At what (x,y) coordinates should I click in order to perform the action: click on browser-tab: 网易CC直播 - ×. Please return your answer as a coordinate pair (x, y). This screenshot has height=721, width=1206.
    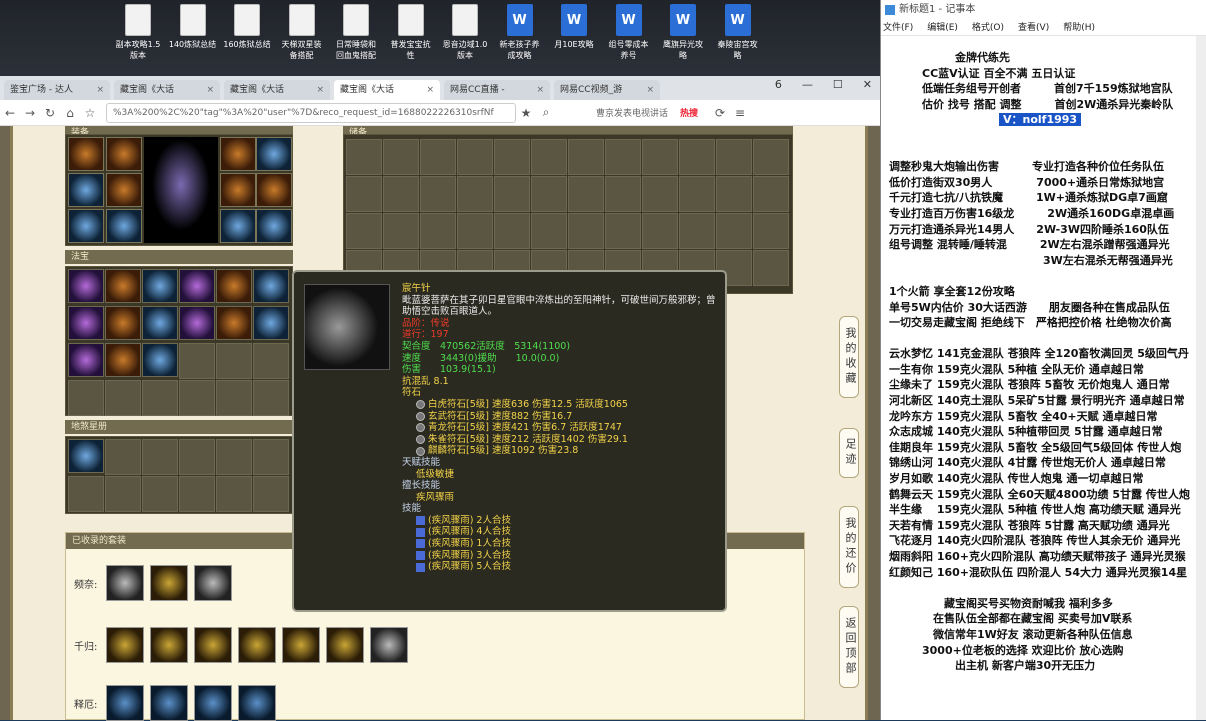
    Looking at the image, I should click on (497, 90).